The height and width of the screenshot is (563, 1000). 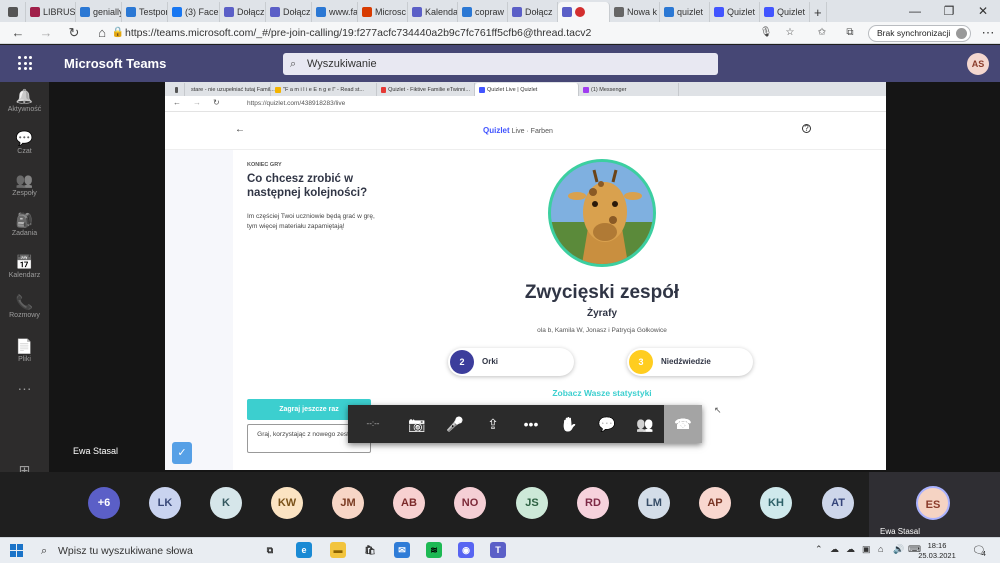 I want to click on favorites-add-icon: ☆, so click(x=790, y=33).